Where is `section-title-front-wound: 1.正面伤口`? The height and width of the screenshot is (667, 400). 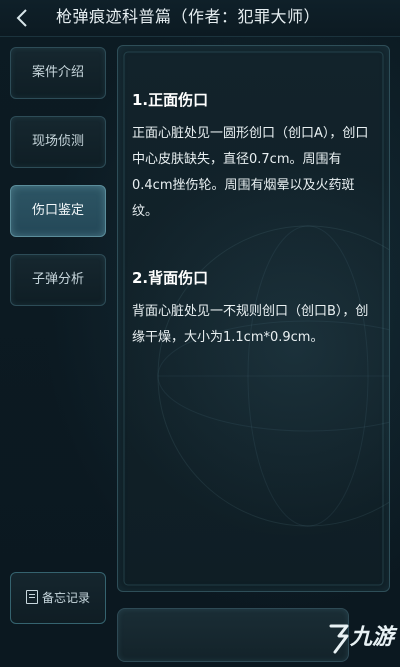
section-title-front-wound: 1.正面伤口 is located at coordinates (170, 100).